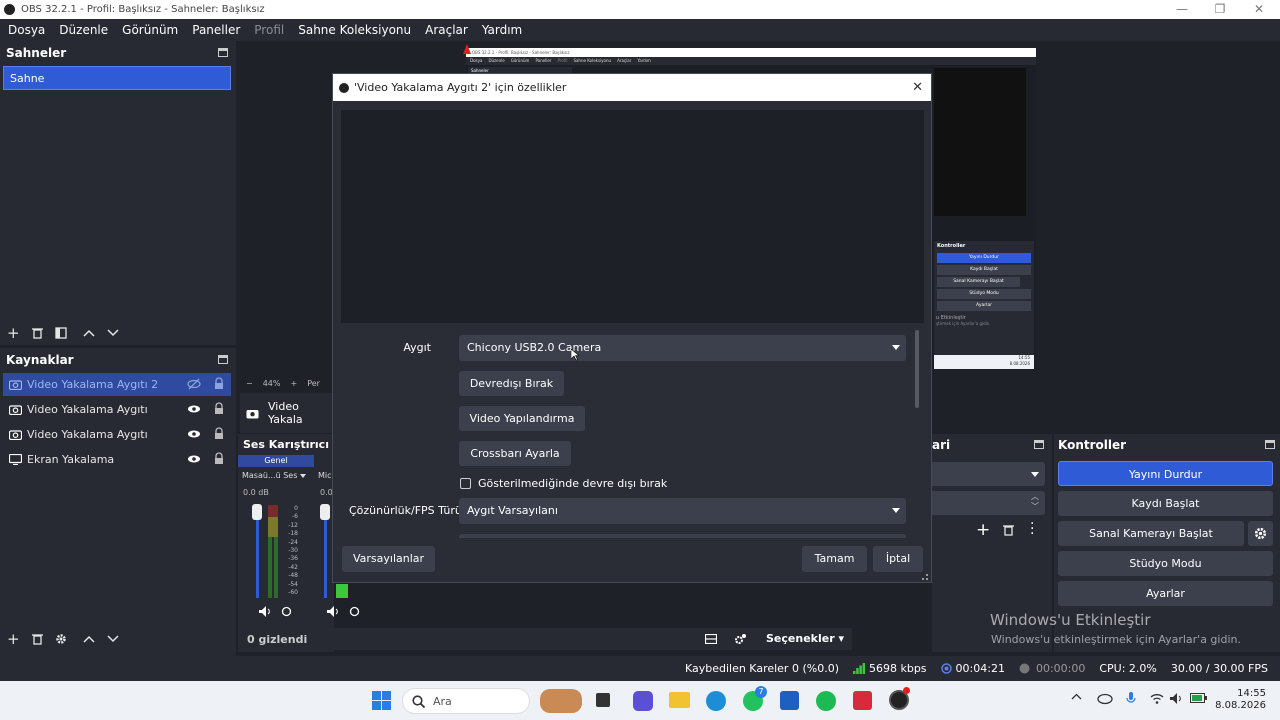 The image size is (1280, 720). What do you see at coordinates (296, 508) in the screenshot?
I see `db-tick: 0` at bounding box center [296, 508].